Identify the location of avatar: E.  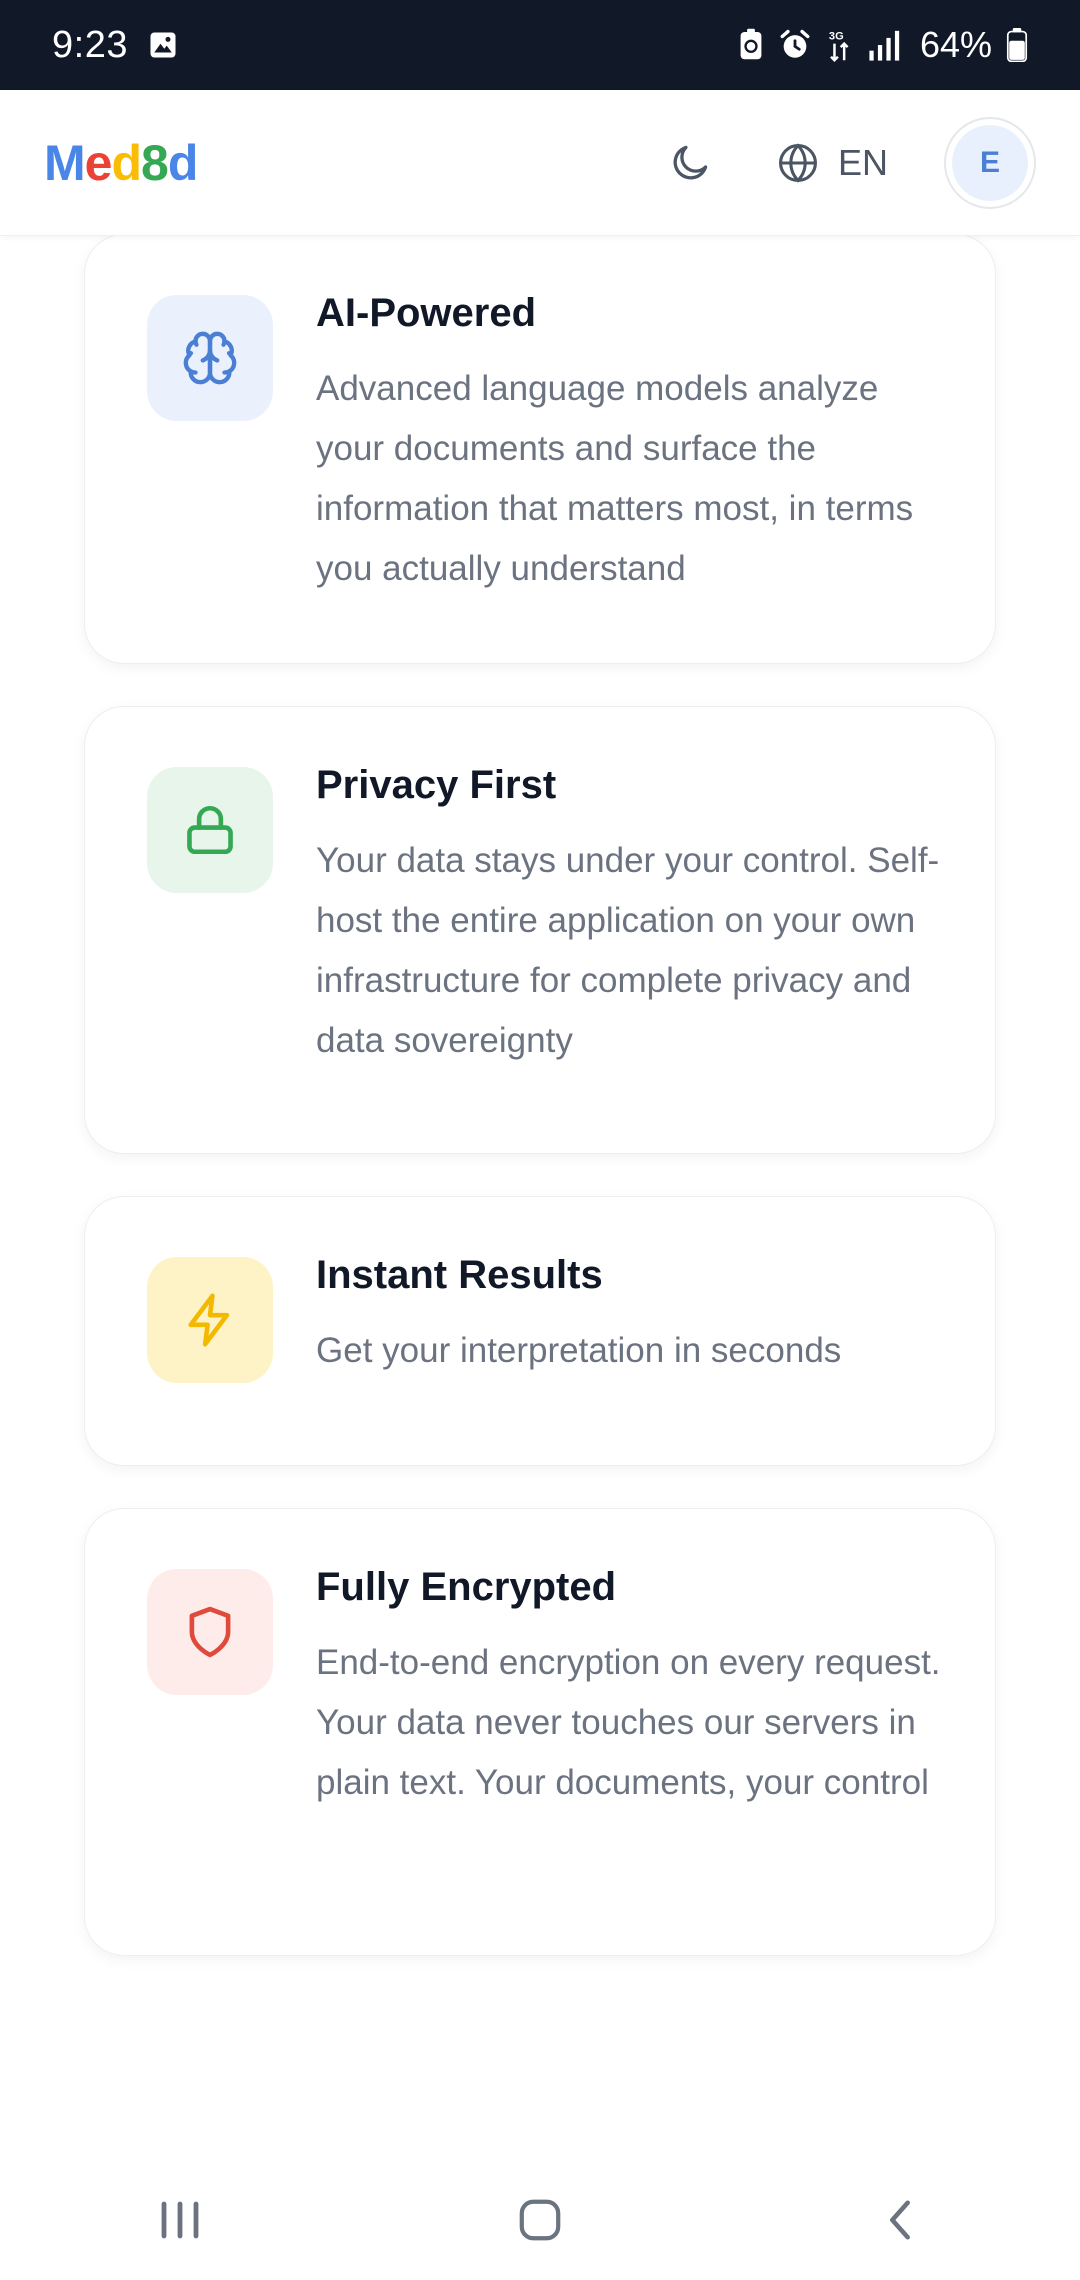
(990, 162).